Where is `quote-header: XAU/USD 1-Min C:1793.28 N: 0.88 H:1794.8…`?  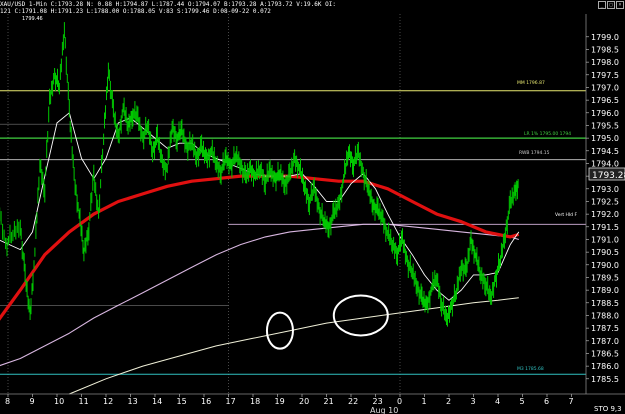 quote-header: XAU/USD 1-Min C:1793.28 N: 0.88 H:1794.8… is located at coordinates (168, 4).